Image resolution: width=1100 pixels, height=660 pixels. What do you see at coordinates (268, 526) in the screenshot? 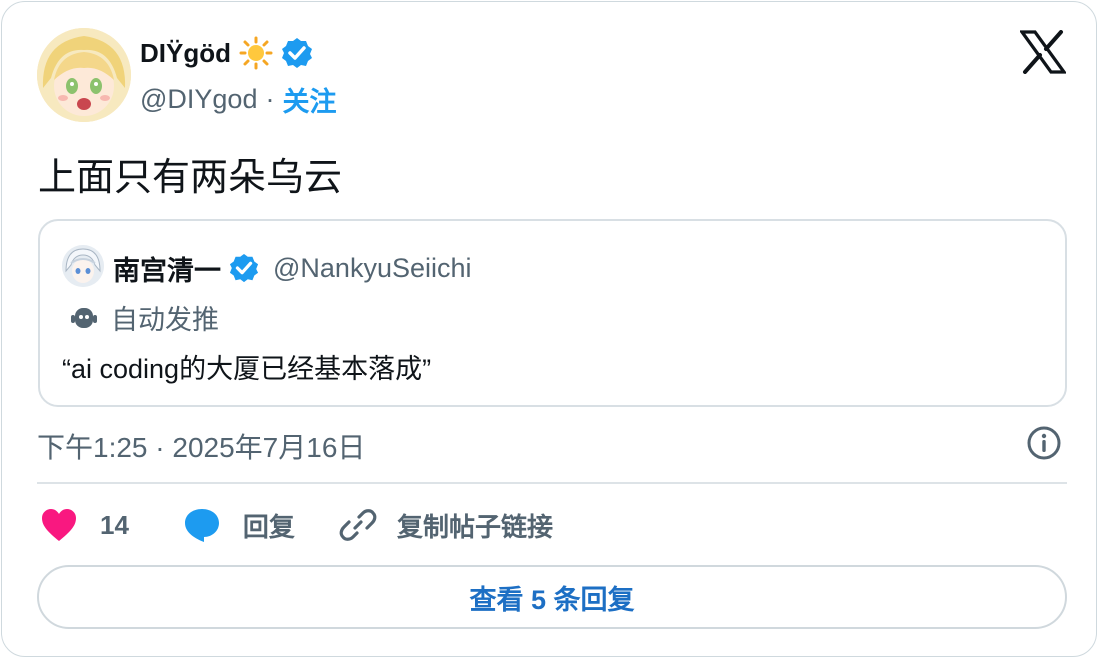
I see `reply-label: 回复` at bounding box center [268, 526].